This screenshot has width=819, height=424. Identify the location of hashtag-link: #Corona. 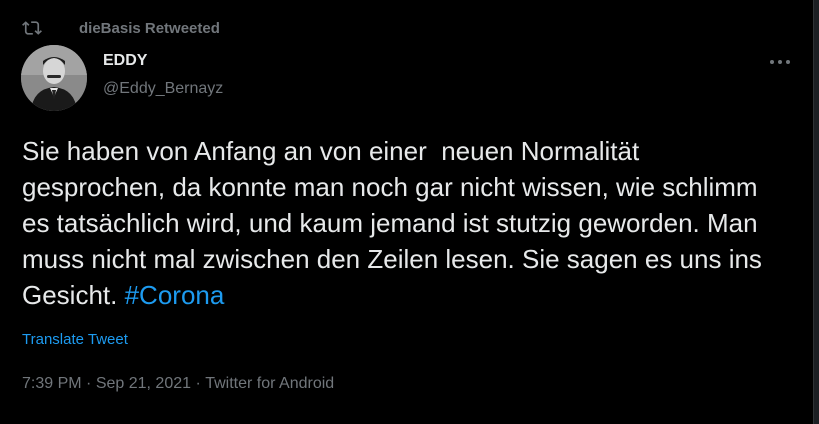
(175, 295).